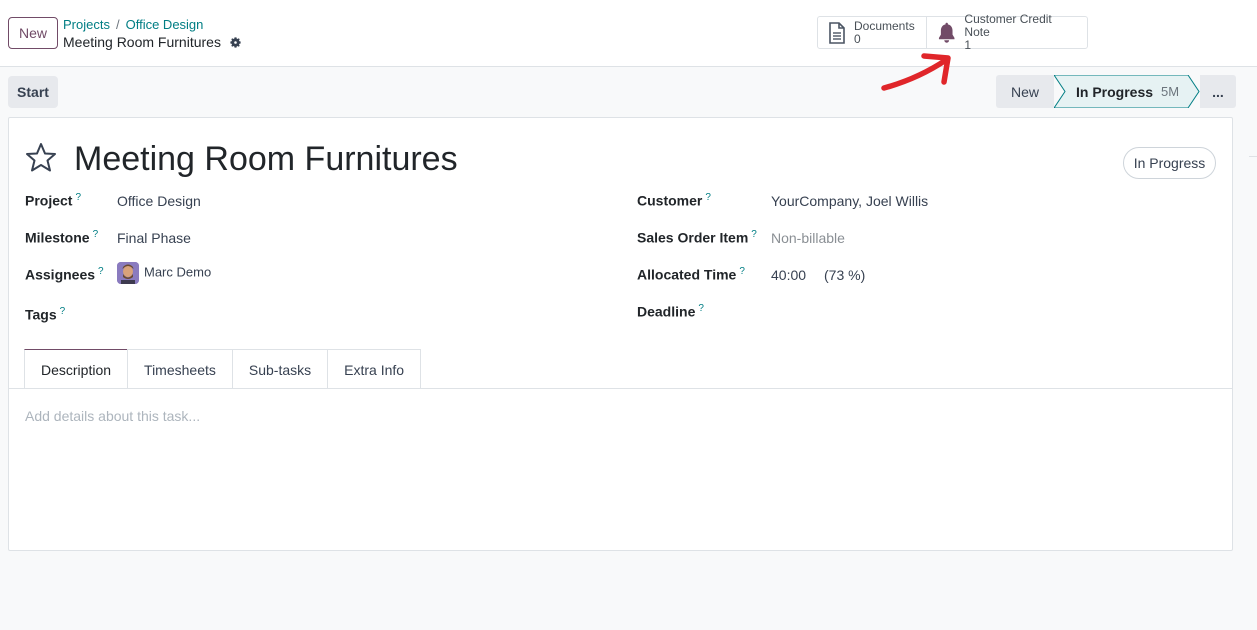 The image size is (1257, 630). I want to click on assignee-name: Marc Demo, so click(178, 272).